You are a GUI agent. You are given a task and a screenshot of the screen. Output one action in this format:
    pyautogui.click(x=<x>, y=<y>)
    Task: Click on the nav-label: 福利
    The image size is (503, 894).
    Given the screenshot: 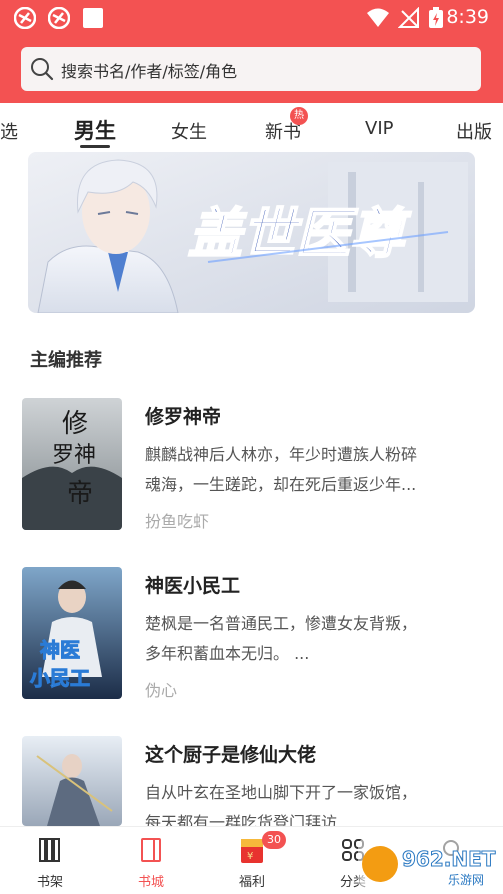 What is the action you would take?
    pyautogui.click(x=251, y=882)
    